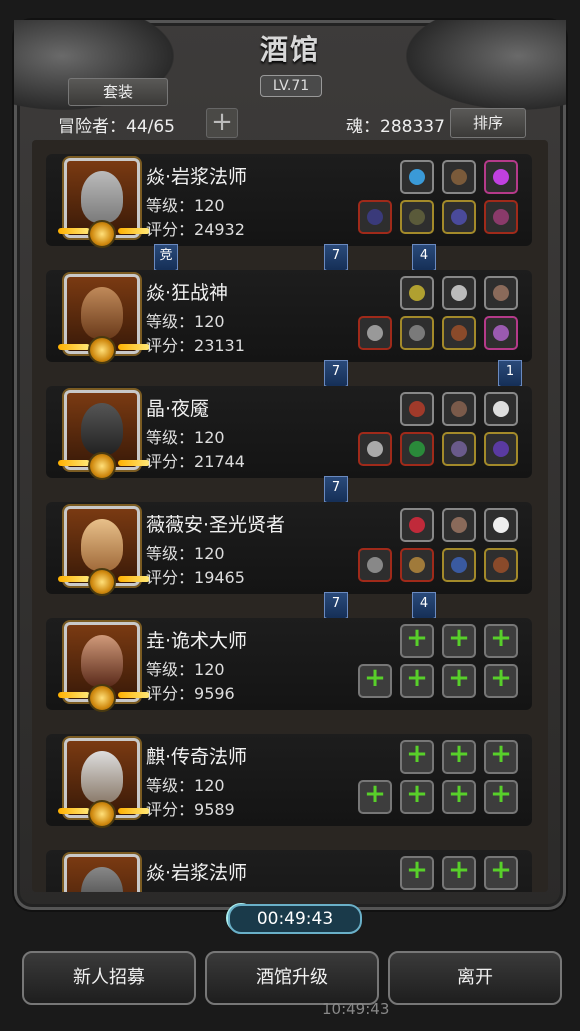 This screenshot has height=1031, width=580. What do you see at coordinates (195, 577) in the screenshot?
I see `hero-score: 评分：19465` at bounding box center [195, 577].